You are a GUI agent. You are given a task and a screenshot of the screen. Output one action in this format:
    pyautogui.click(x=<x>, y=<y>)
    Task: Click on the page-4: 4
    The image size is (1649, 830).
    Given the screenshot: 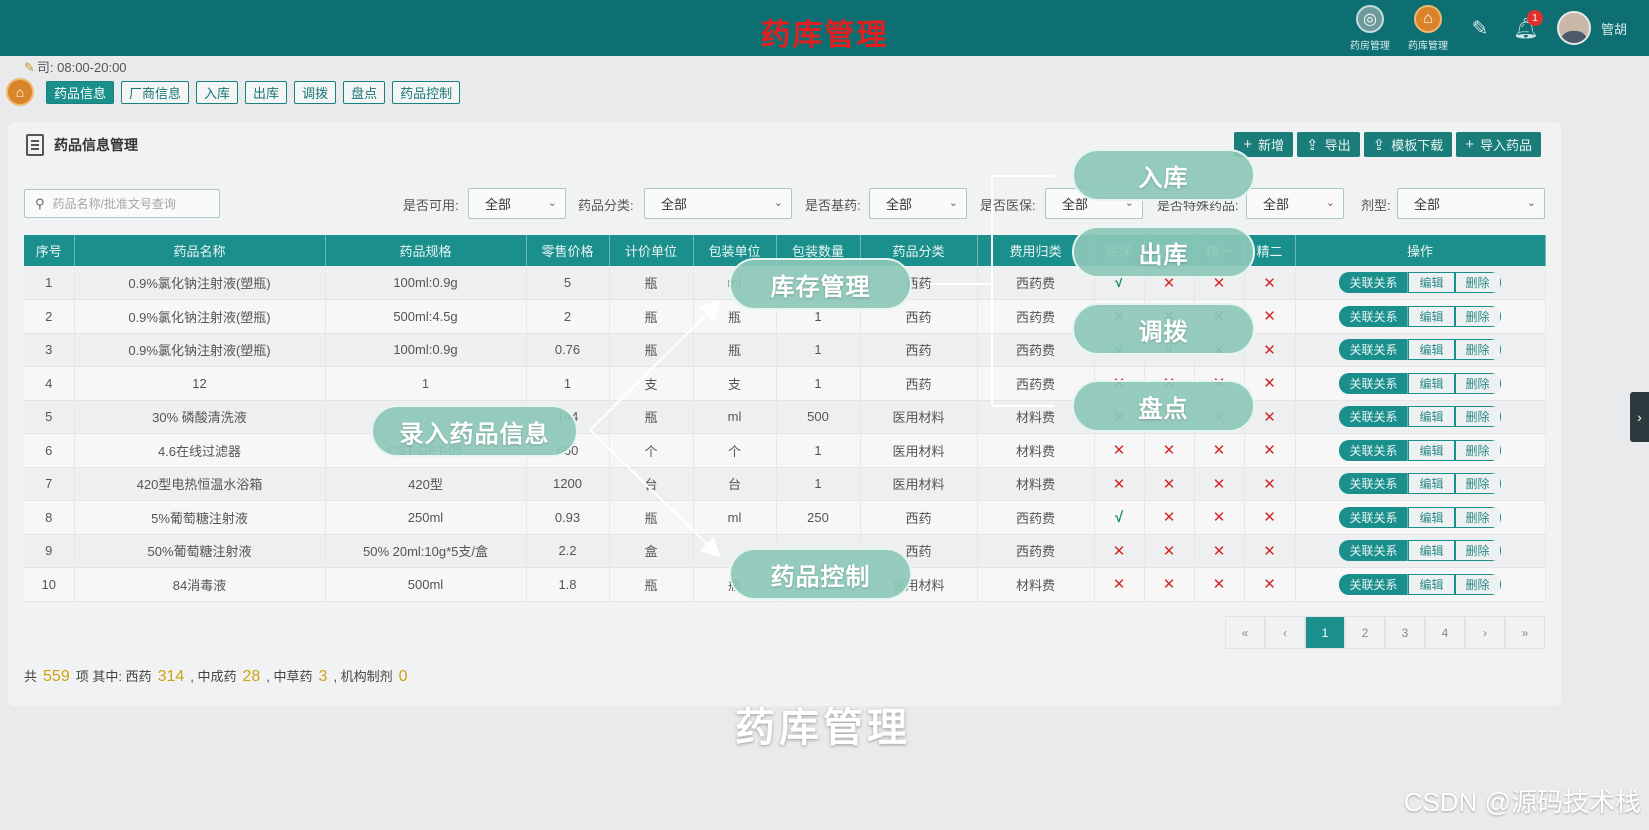 What is the action you would take?
    pyautogui.click(x=1445, y=632)
    